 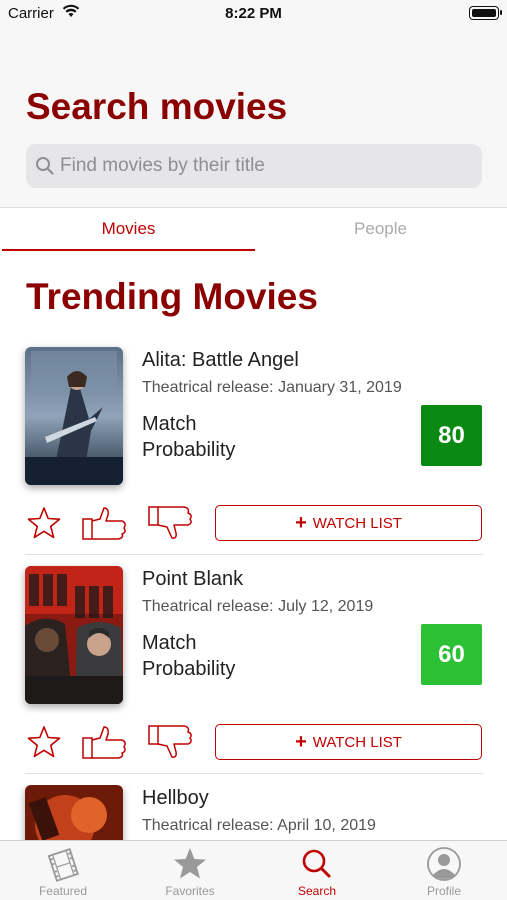 I want to click on tab-bar-label: Featured, so click(x=63, y=891).